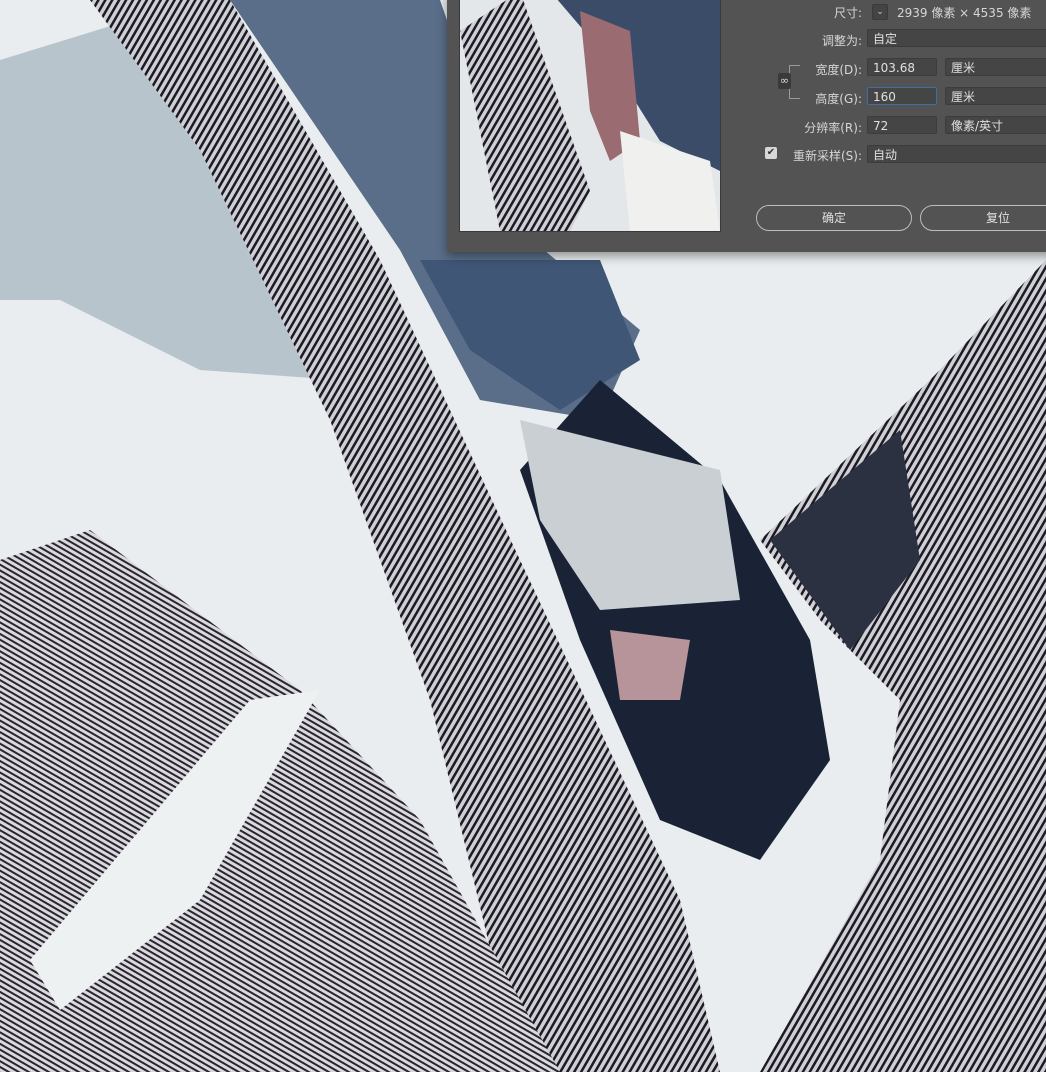 The height and width of the screenshot is (1072, 1046). Describe the element at coordinates (838, 99) in the screenshot. I see `height-label: 高度(G):` at that location.